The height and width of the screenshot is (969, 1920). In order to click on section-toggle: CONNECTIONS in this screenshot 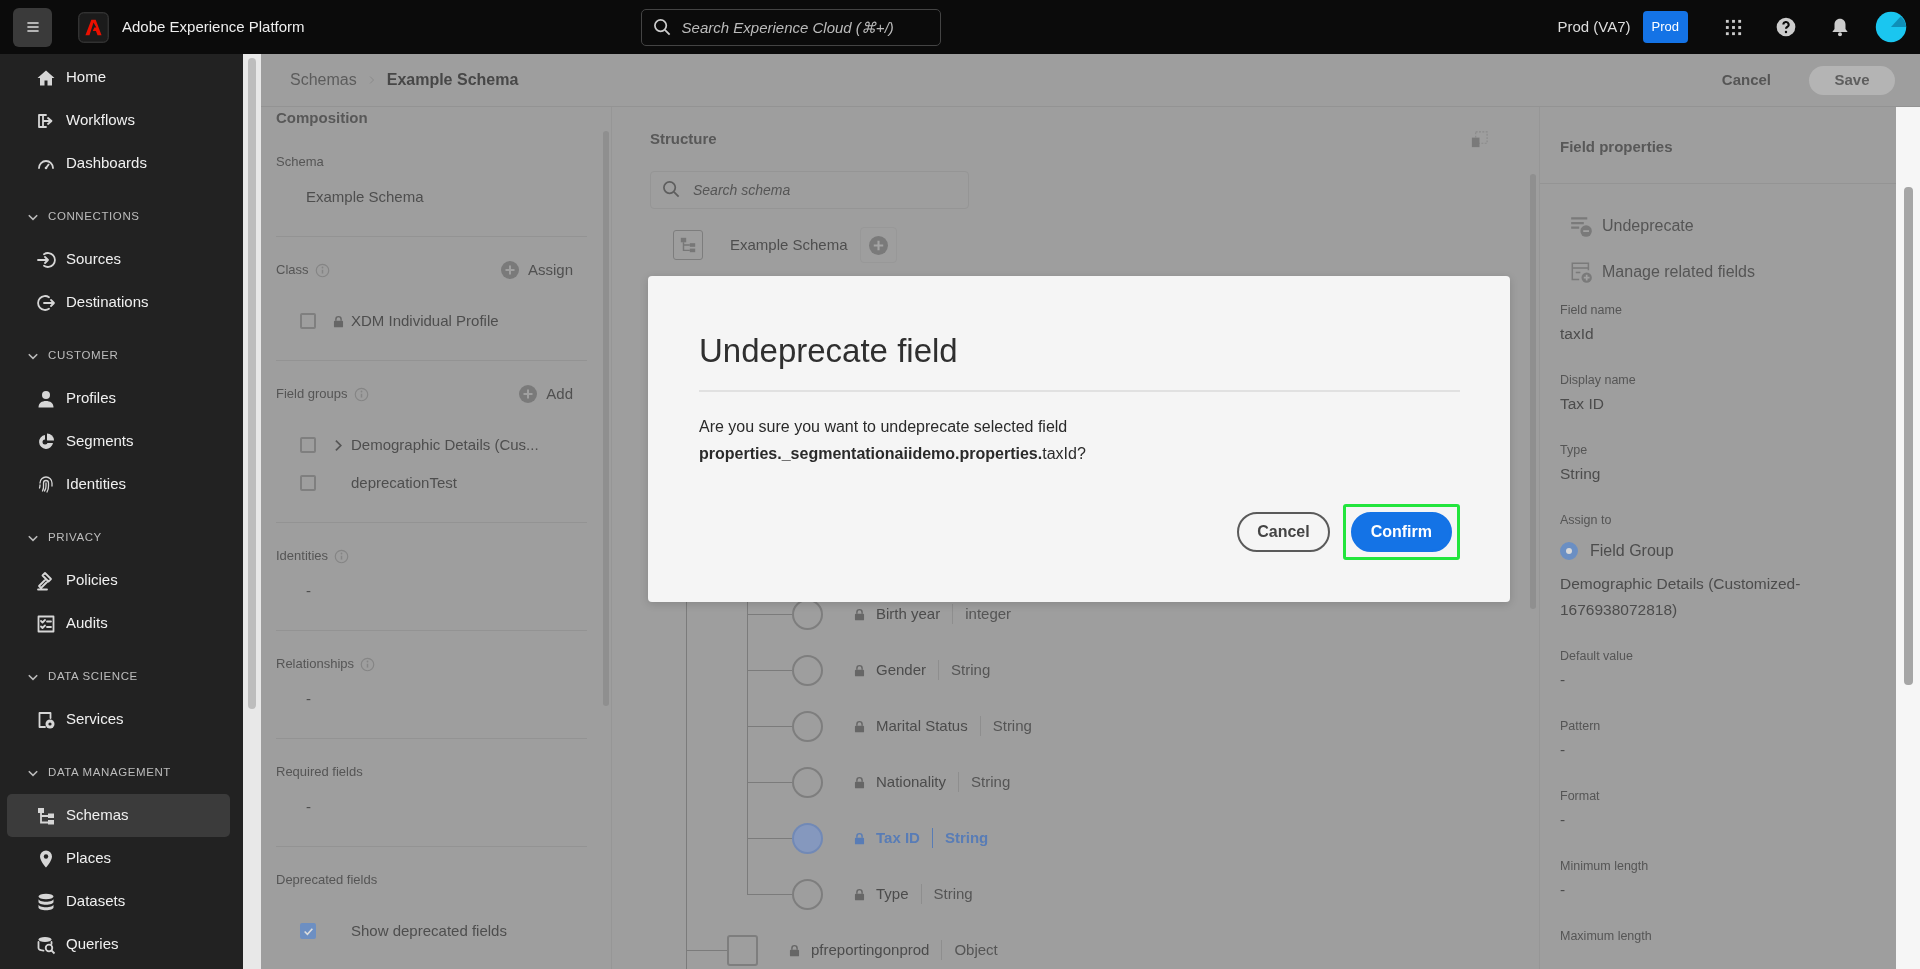, I will do `click(118, 216)`.